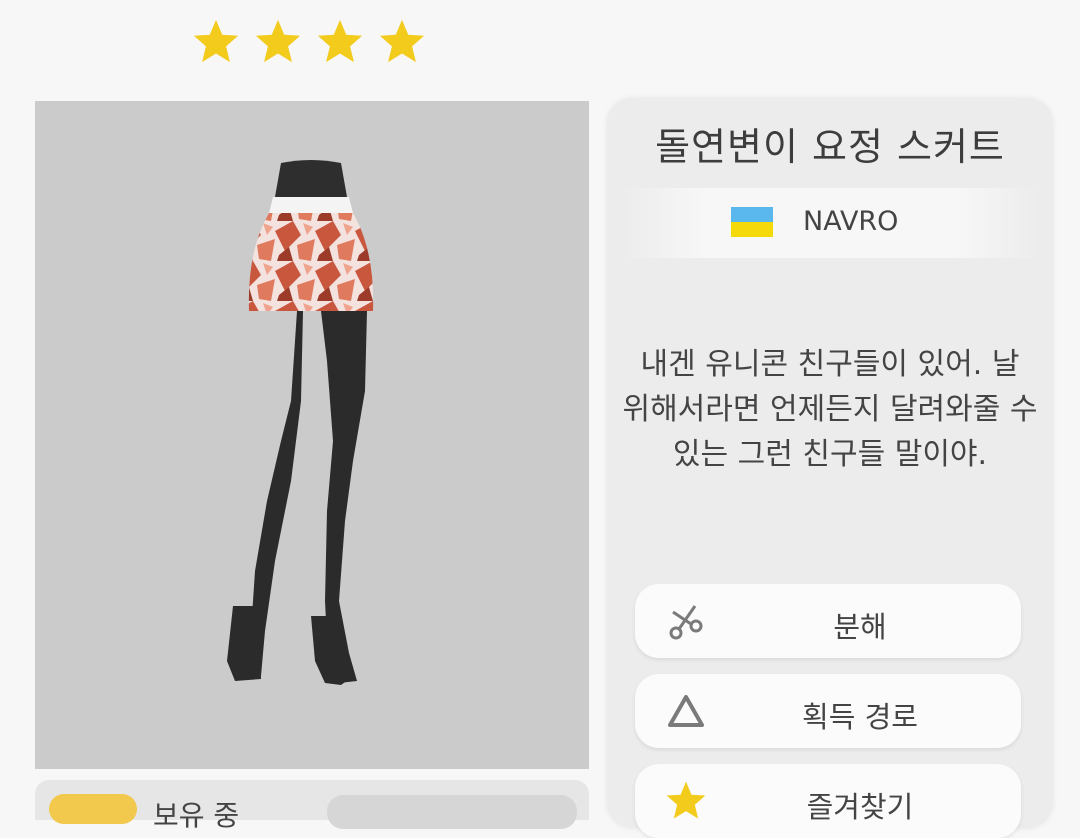  What do you see at coordinates (828, 621) in the screenshot?
I see `decompose-button: 분해` at bounding box center [828, 621].